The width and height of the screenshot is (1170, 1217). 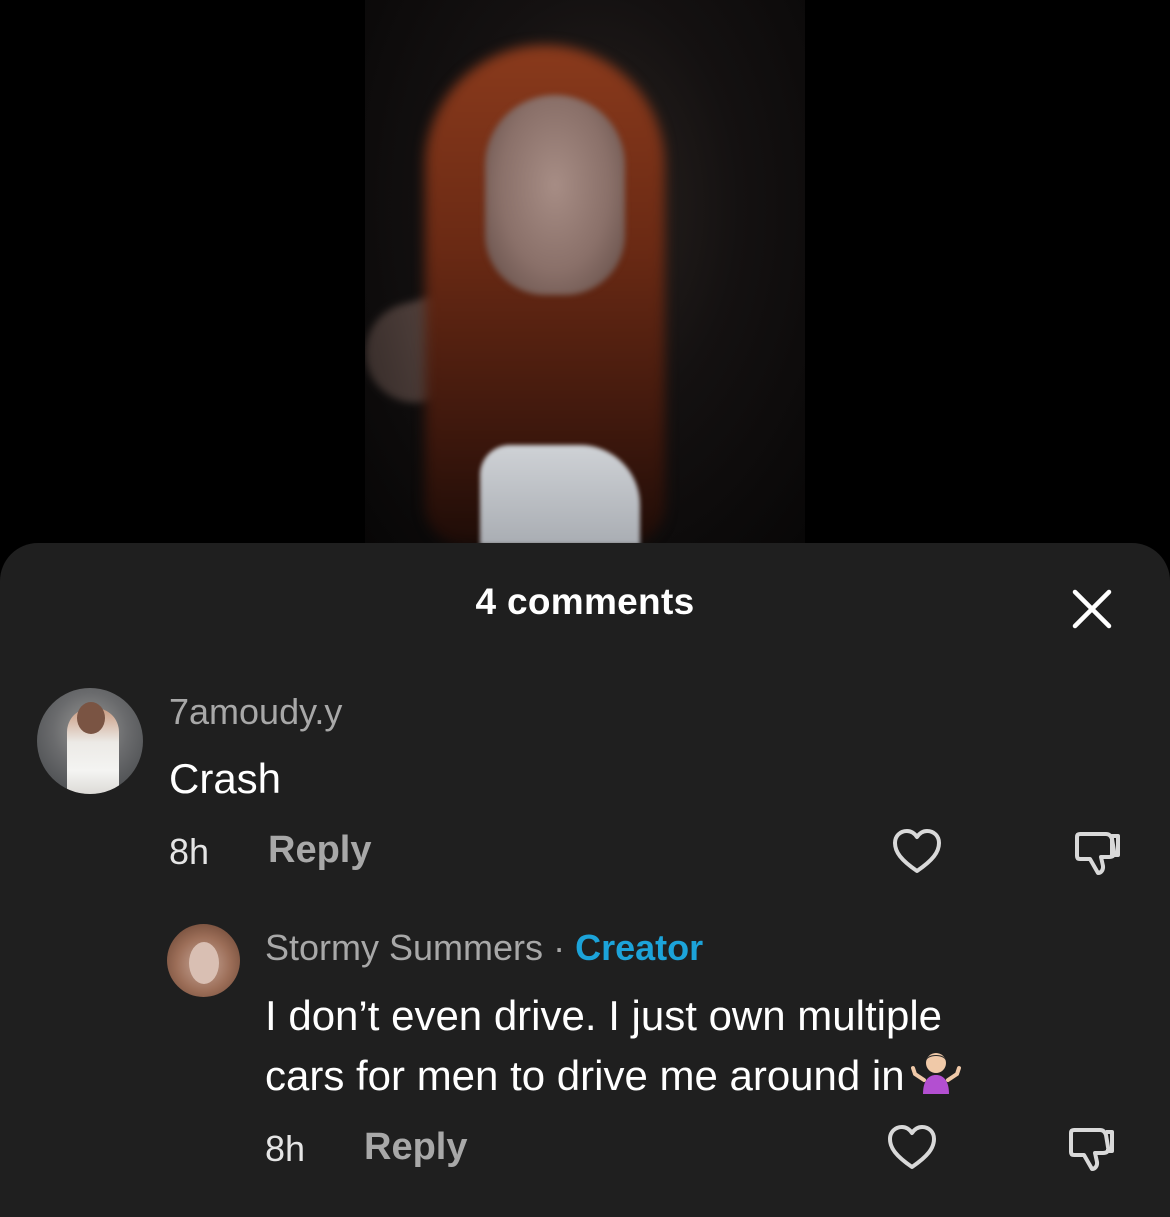 What do you see at coordinates (675, 1076) in the screenshot?
I see `comment-text-line: cars for men to drive me around in` at bounding box center [675, 1076].